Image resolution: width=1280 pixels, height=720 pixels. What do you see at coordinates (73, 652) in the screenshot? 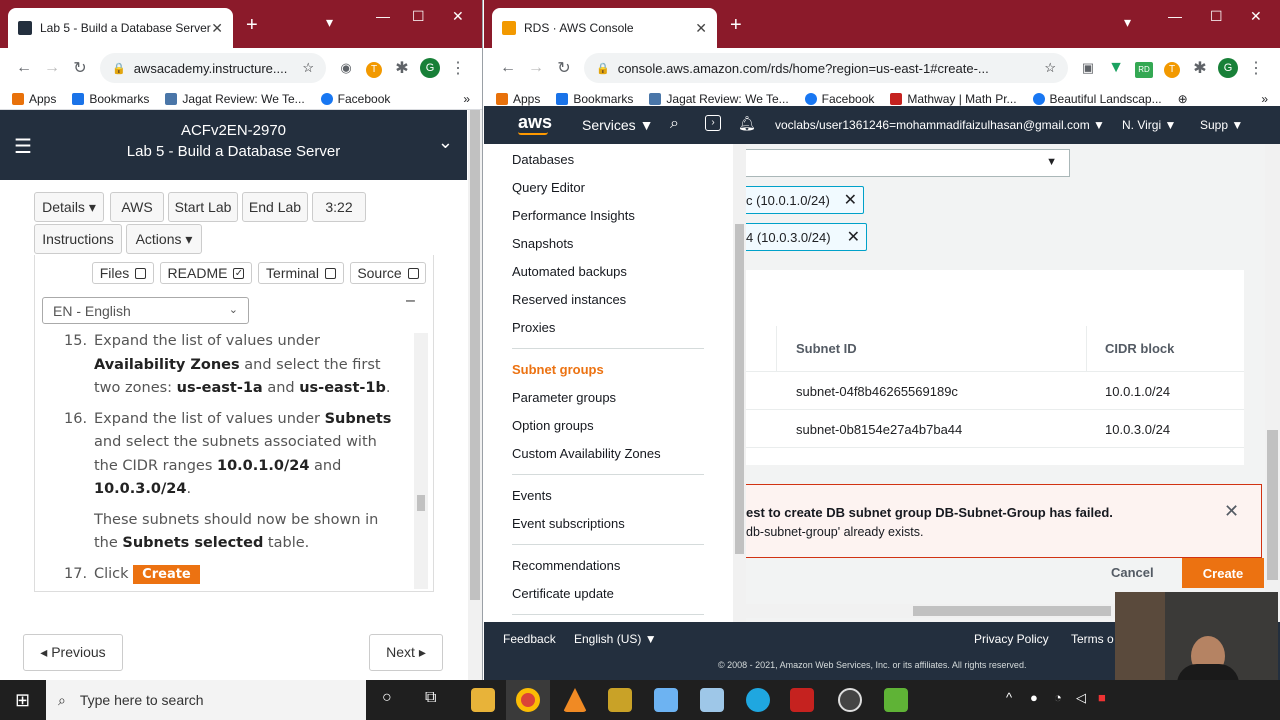
I see `previous-button: ◂ Previous` at bounding box center [73, 652].